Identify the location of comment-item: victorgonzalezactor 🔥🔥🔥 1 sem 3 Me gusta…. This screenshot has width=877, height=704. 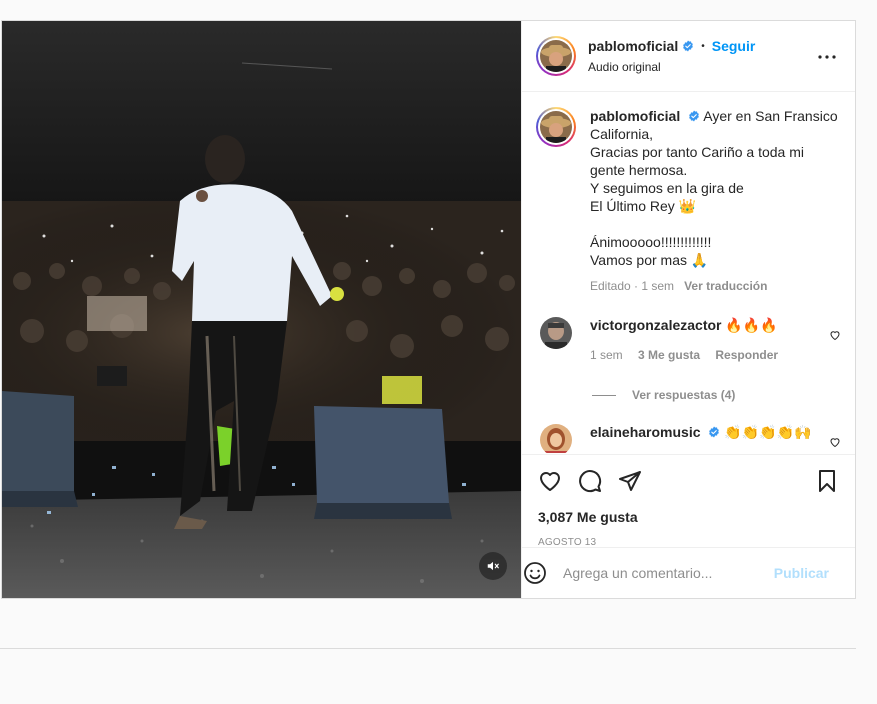
(688, 339).